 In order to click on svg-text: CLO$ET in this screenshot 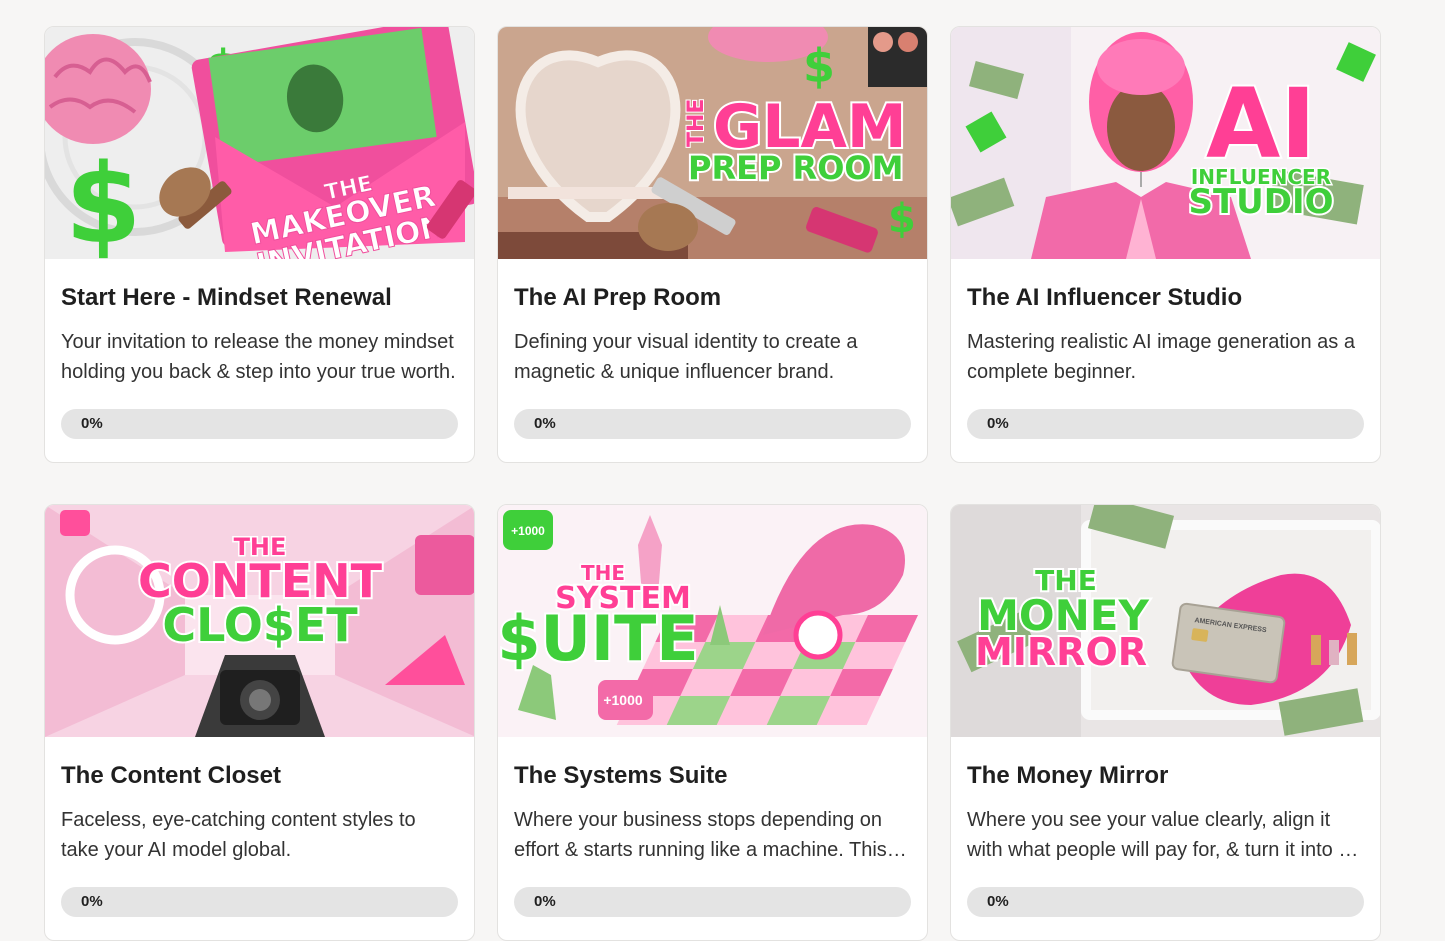, I will do `click(260, 625)`.